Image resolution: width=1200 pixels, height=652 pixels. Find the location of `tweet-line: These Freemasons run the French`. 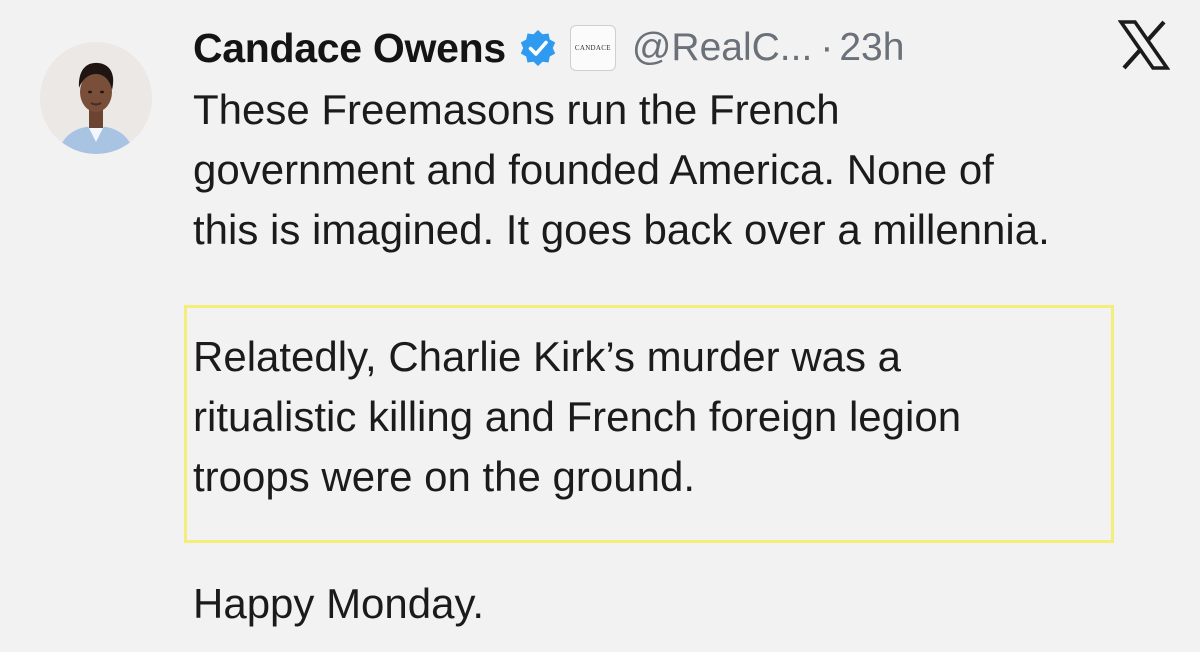

tweet-line: These Freemasons run the French is located at coordinates (516, 109).